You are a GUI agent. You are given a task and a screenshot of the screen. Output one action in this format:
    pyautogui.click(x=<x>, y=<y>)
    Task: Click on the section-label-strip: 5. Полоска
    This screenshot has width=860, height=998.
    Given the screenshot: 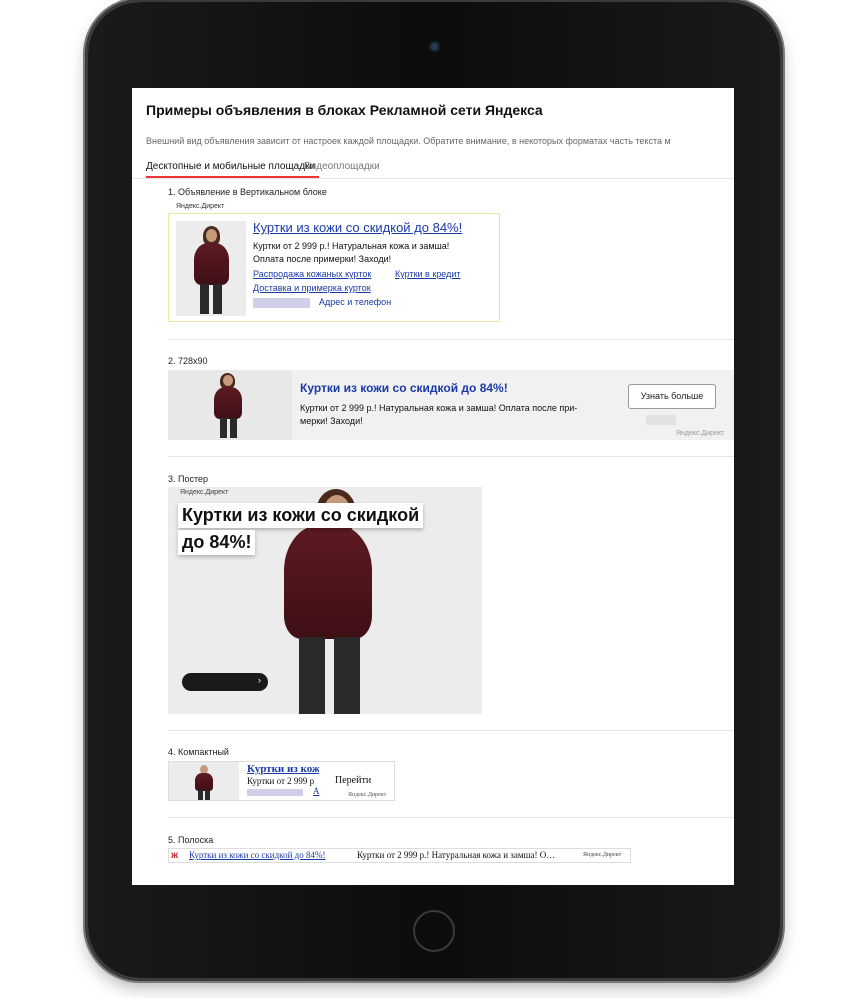 What is the action you would take?
    pyautogui.click(x=191, y=840)
    